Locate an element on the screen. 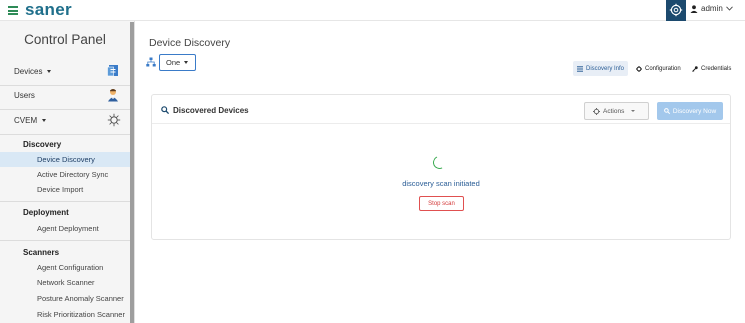 The height and width of the screenshot is (323, 745). tab-label: Discovery Info is located at coordinates (605, 68).